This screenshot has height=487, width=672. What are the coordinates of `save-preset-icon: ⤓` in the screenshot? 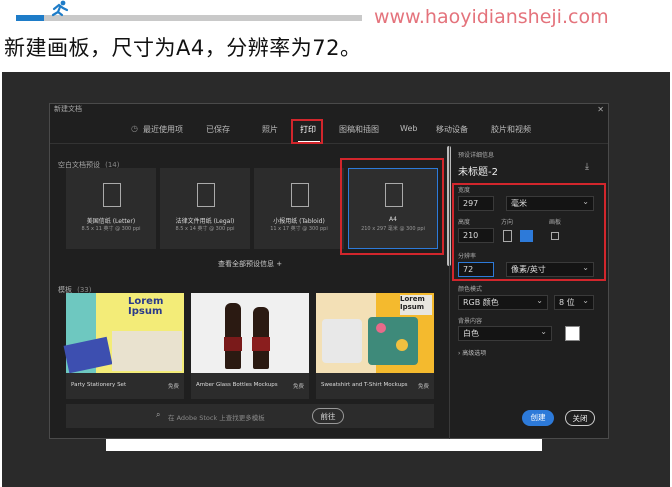 It's located at (587, 167).